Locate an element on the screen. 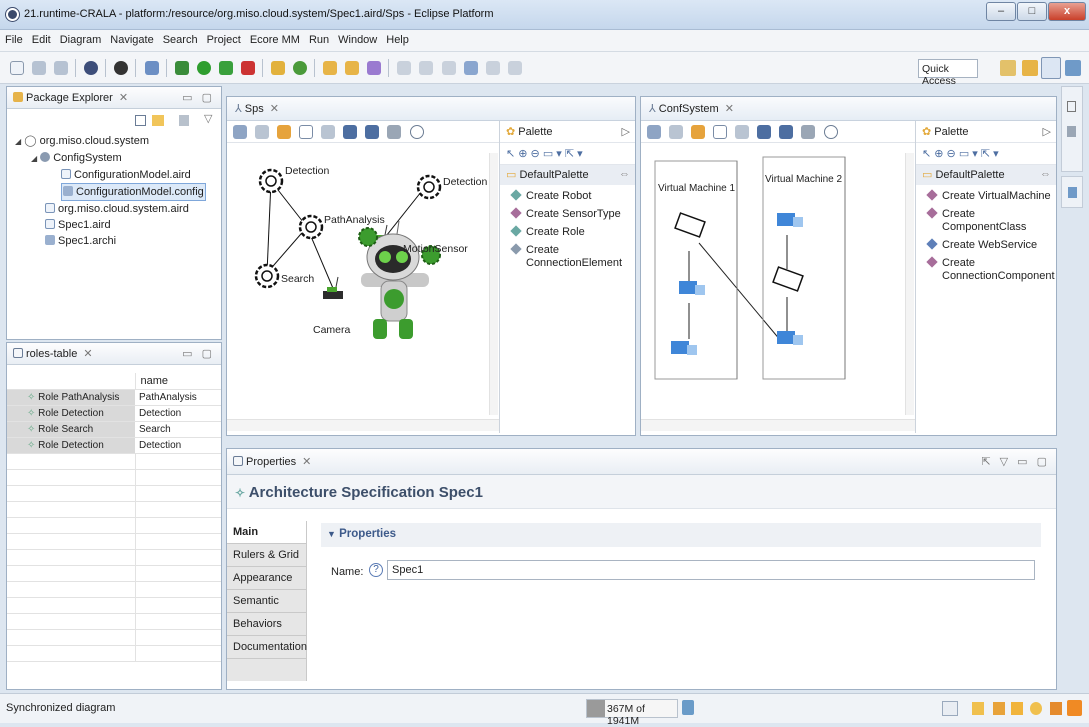 This screenshot has width=1089, height=727. palette-item-create-robot: Create Robot is located at coordinates (567, 194).